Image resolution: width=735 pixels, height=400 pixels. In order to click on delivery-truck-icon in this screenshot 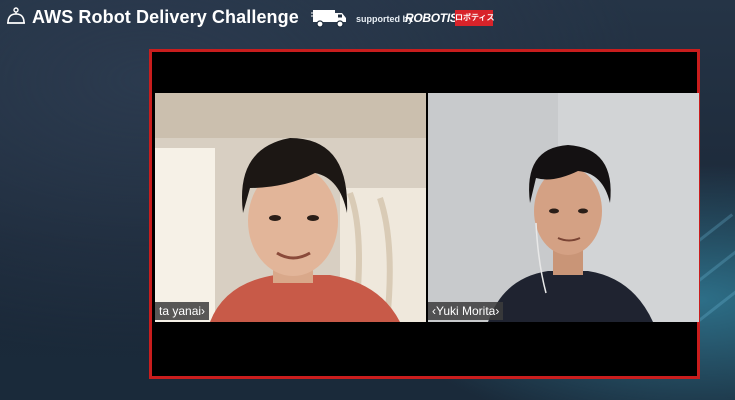, I will do `click(328, 19)`.